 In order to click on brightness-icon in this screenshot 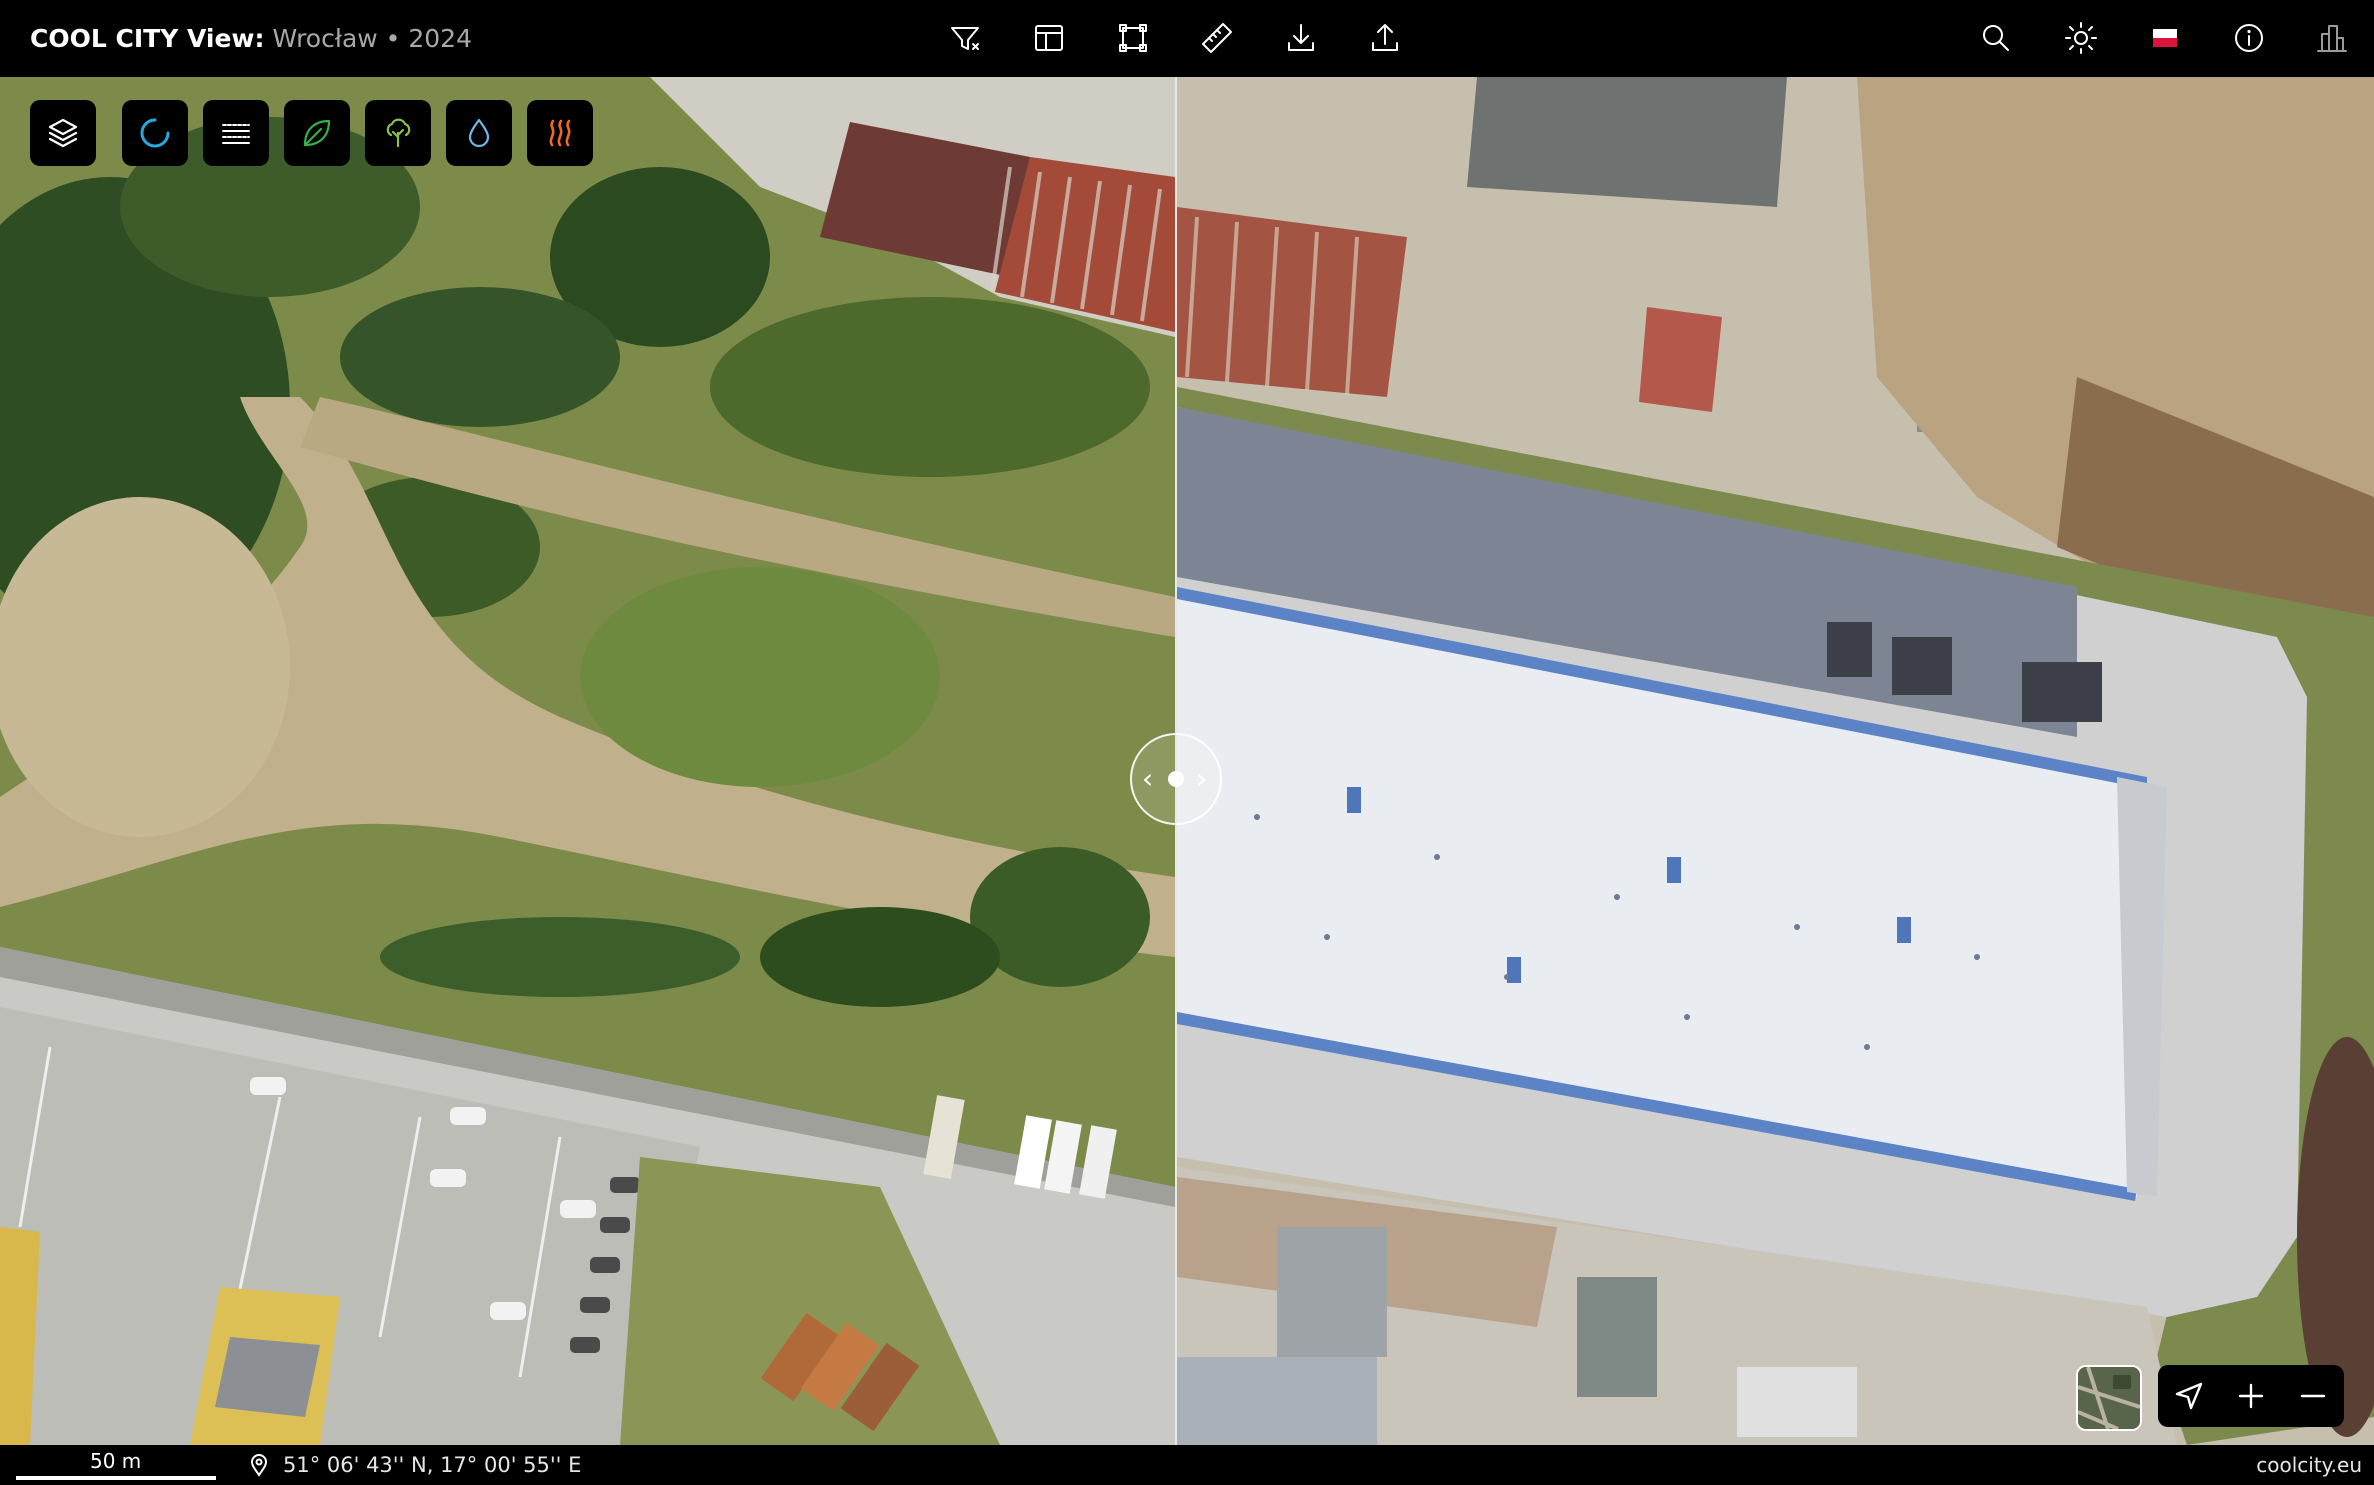, I will do `click(2081, 38)`.